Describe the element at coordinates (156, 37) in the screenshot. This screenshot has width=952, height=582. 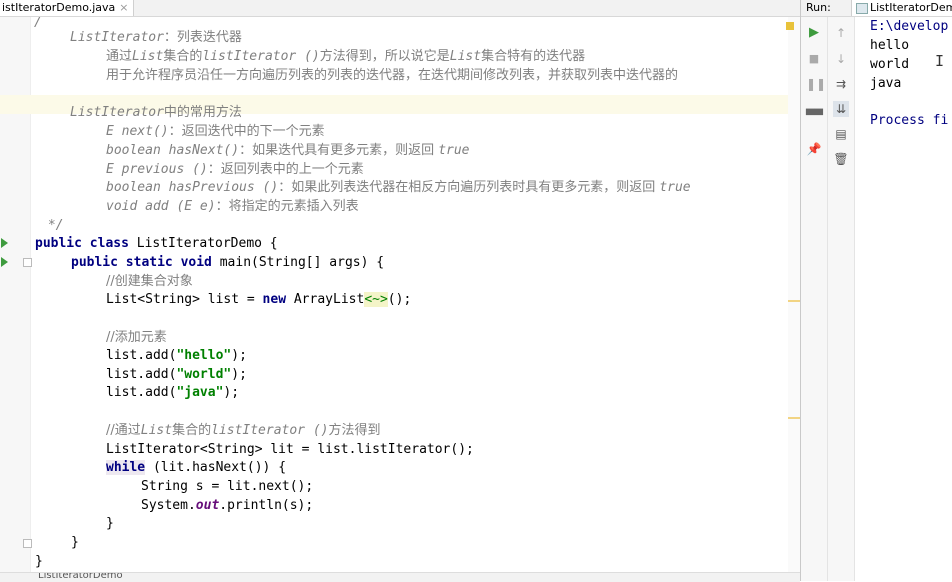
I see `code-line: ListIterator：列表迭代器` at that location.